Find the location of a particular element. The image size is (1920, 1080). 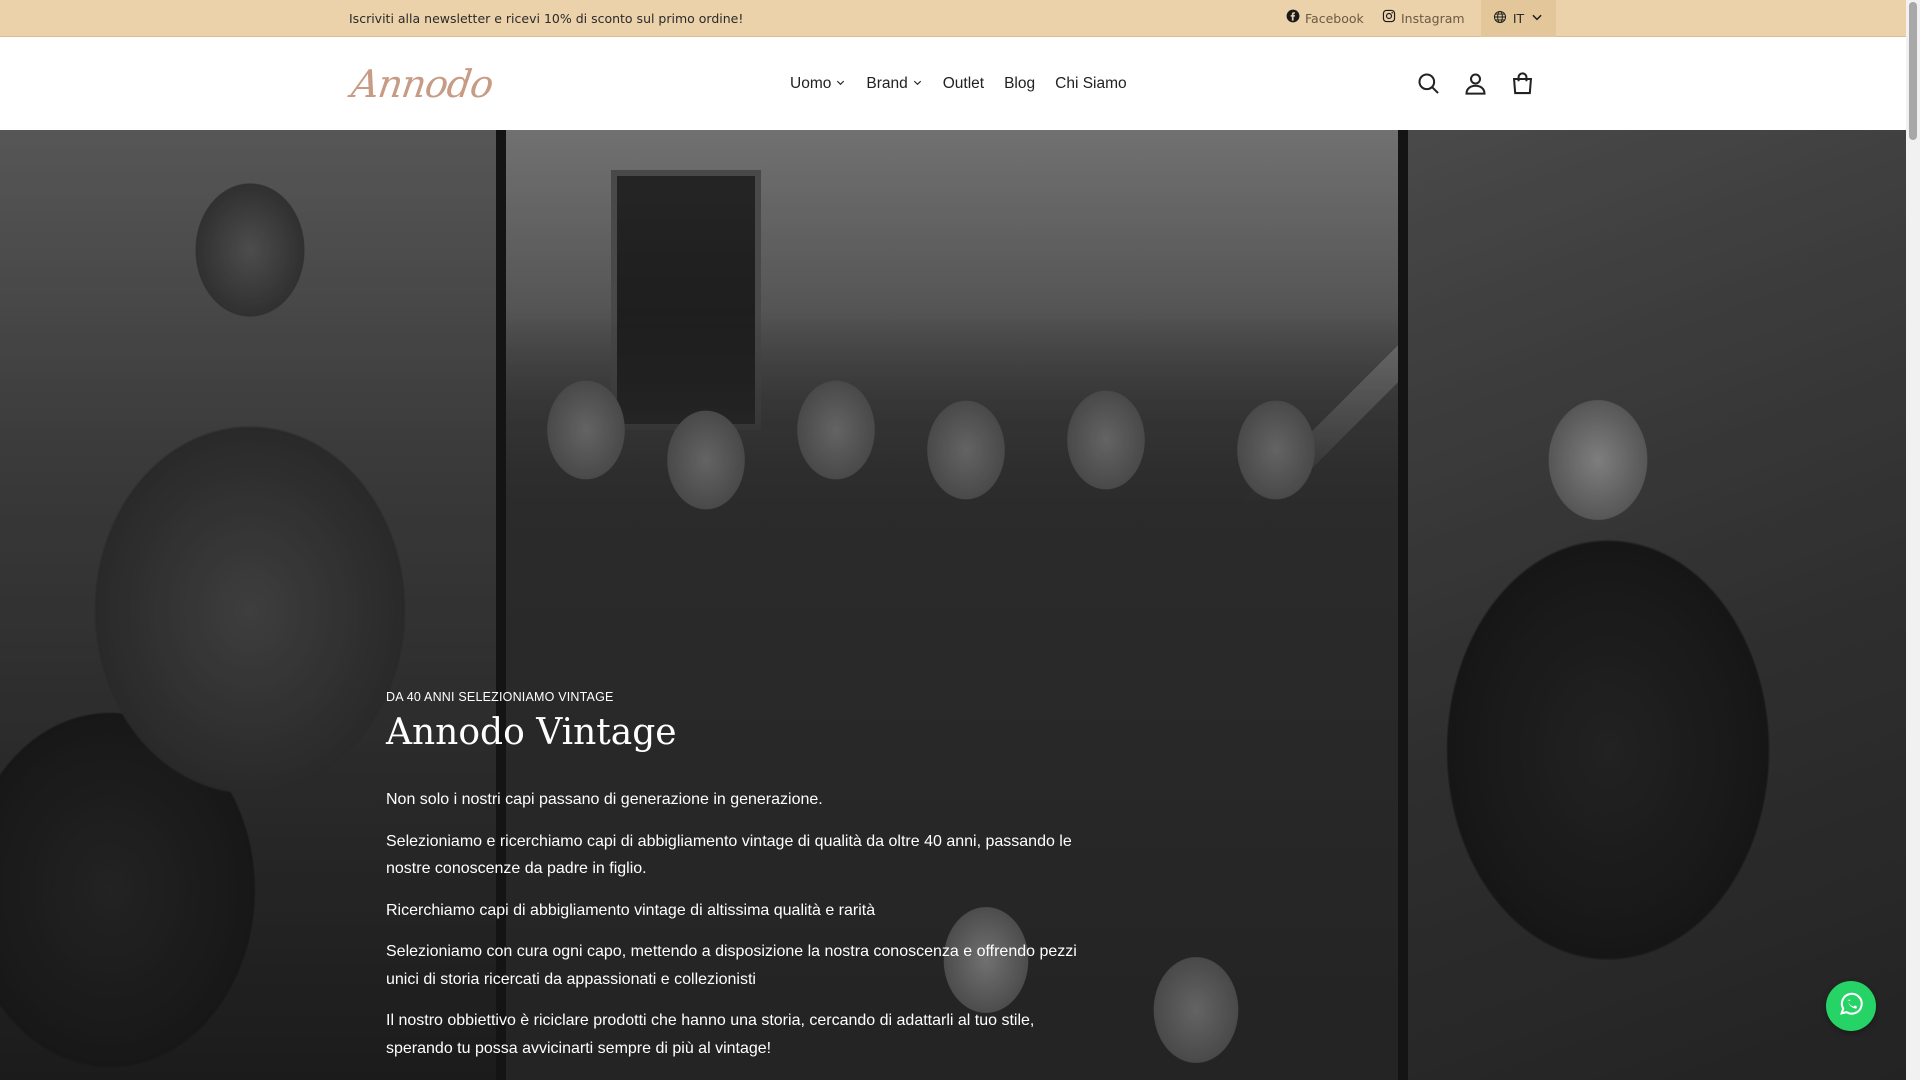

hero-eyebrow: DA 40 ANNI SELEZIONIAMO VINTAGE is located at coordinates (500, 697).